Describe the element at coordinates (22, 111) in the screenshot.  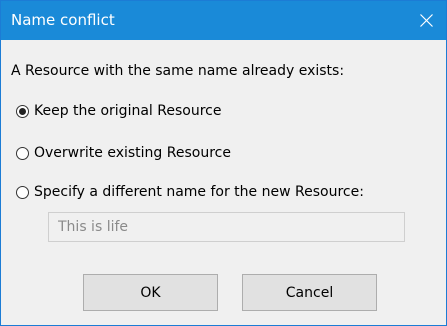
I see `keep-original-radio` at that location.